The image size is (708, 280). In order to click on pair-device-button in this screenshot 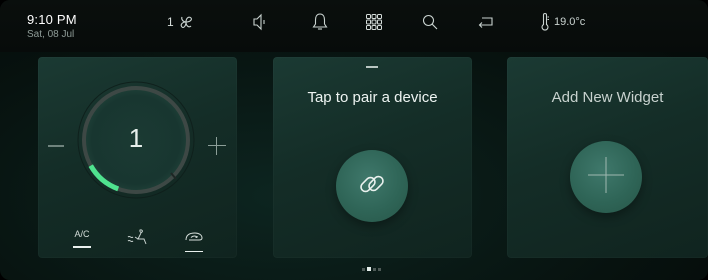, I will do `click(372, 186)`.